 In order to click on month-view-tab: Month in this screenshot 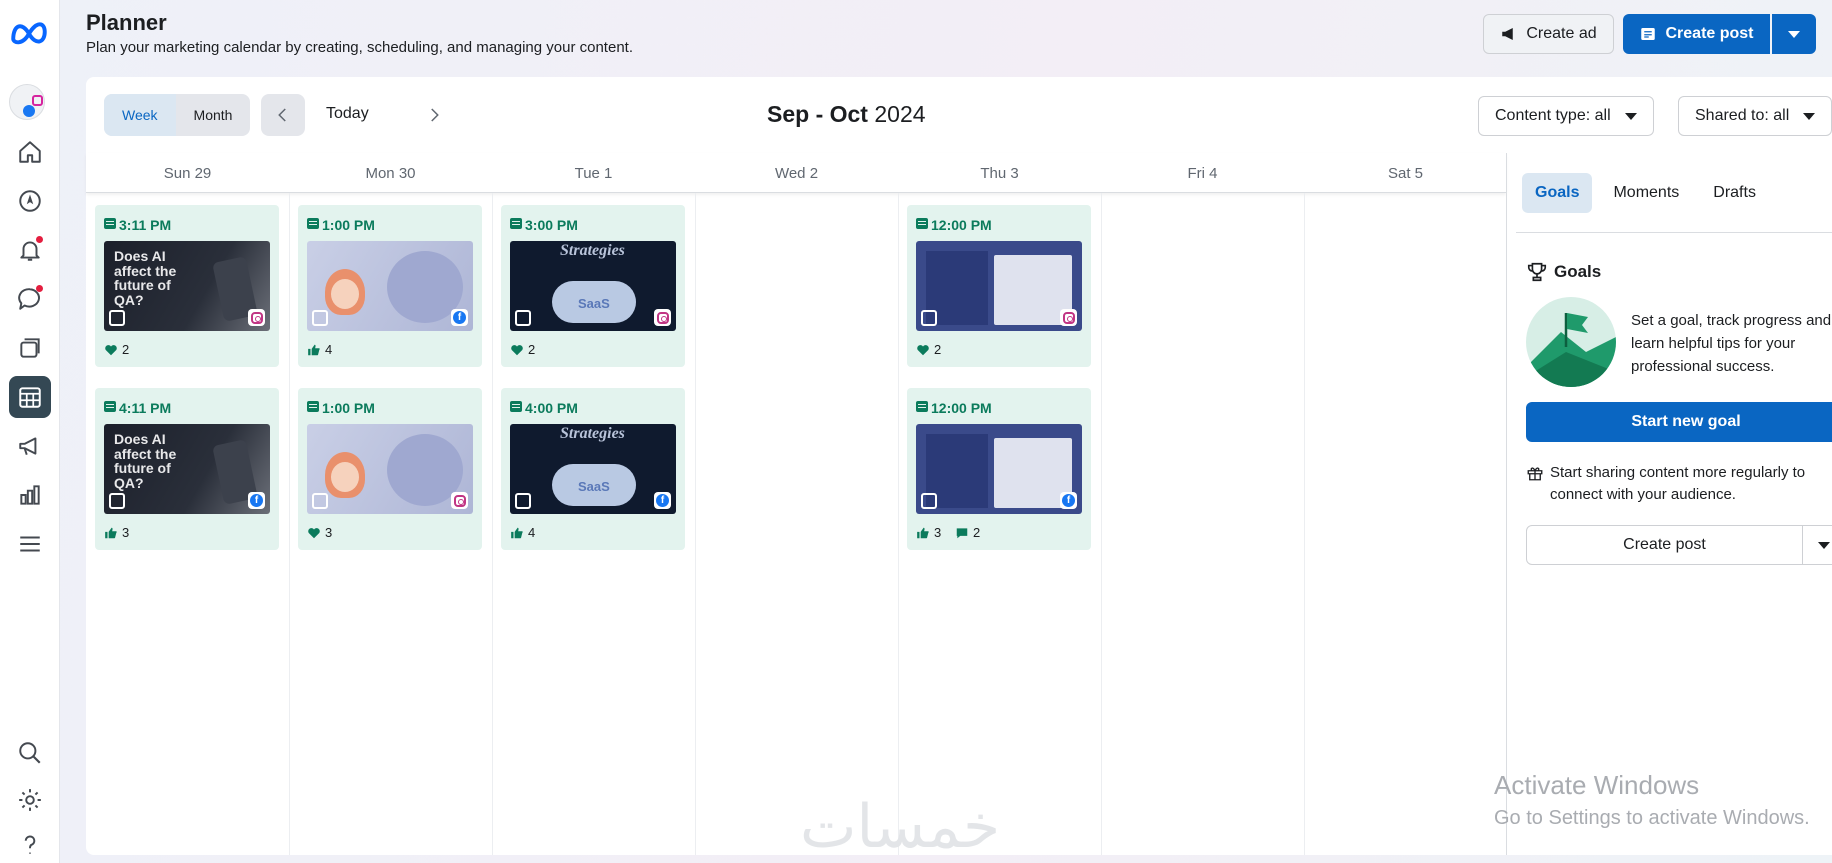, I will do `click(213, 115)`.